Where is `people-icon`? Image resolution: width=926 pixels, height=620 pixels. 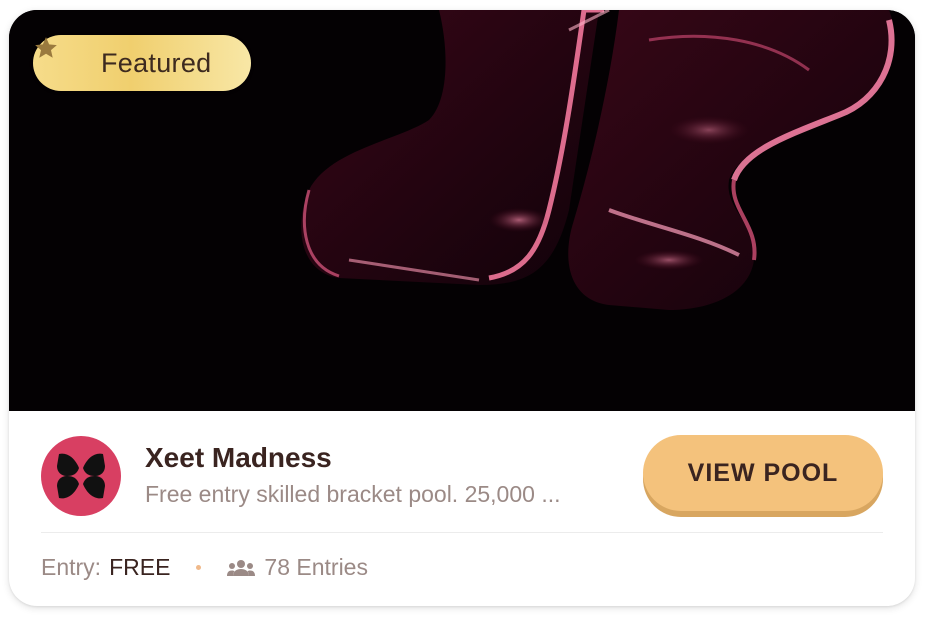 people-icon is located at coordinates (241, 567).